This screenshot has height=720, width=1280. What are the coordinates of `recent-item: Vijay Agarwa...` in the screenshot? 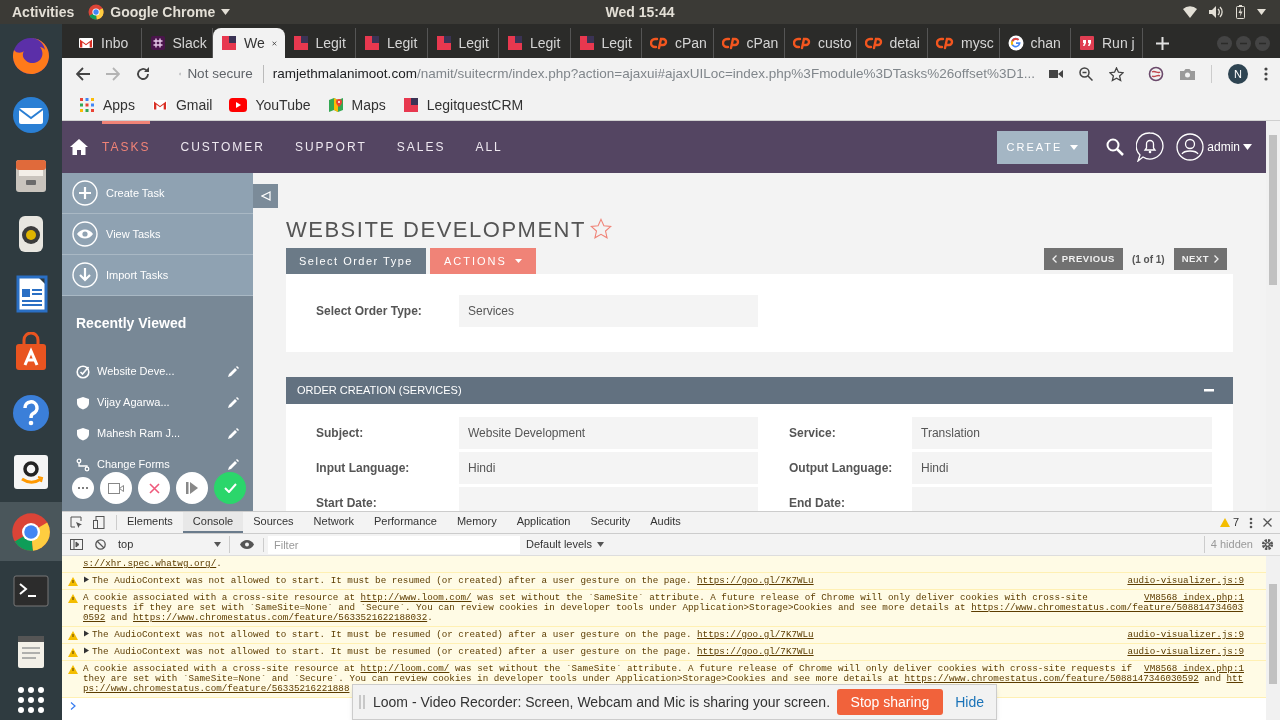 It's located at (123, 402).